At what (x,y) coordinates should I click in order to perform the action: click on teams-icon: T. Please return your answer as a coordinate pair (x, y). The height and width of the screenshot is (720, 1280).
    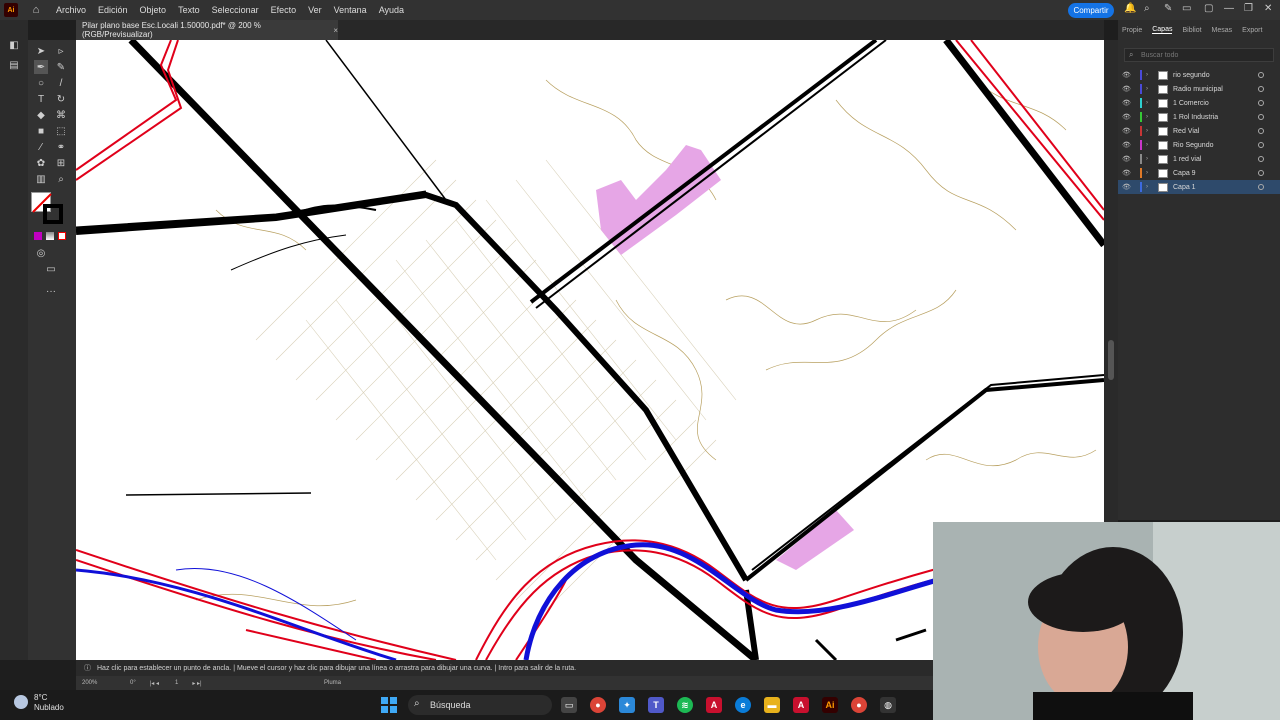
    Looking at the image, I should click on (656, 705).